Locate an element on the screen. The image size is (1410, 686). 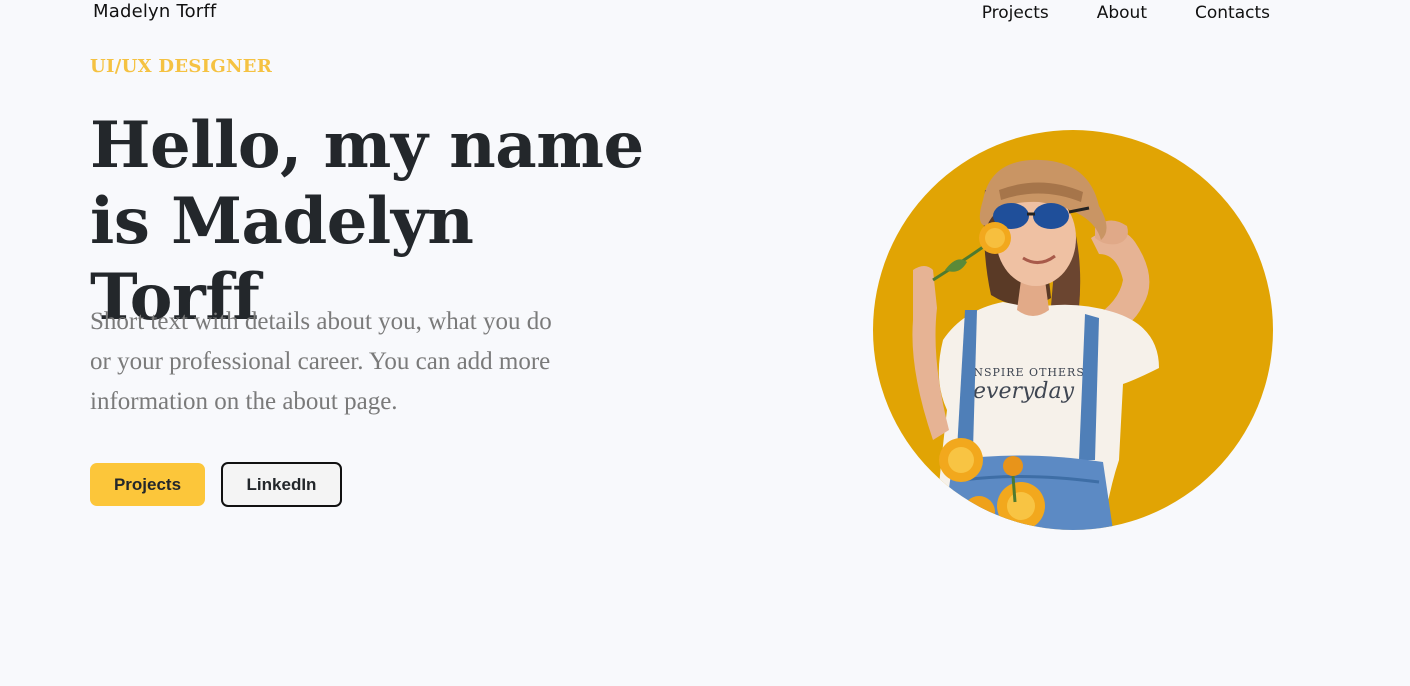
shirt-print-line-1: INSPIRE OTHERS is located at coordinates (1026, 372).